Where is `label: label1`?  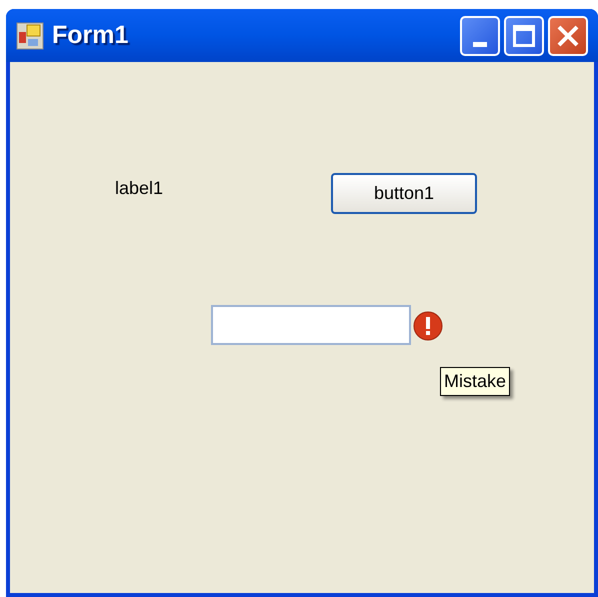
label: label1 is located at coordinates (139, 188).